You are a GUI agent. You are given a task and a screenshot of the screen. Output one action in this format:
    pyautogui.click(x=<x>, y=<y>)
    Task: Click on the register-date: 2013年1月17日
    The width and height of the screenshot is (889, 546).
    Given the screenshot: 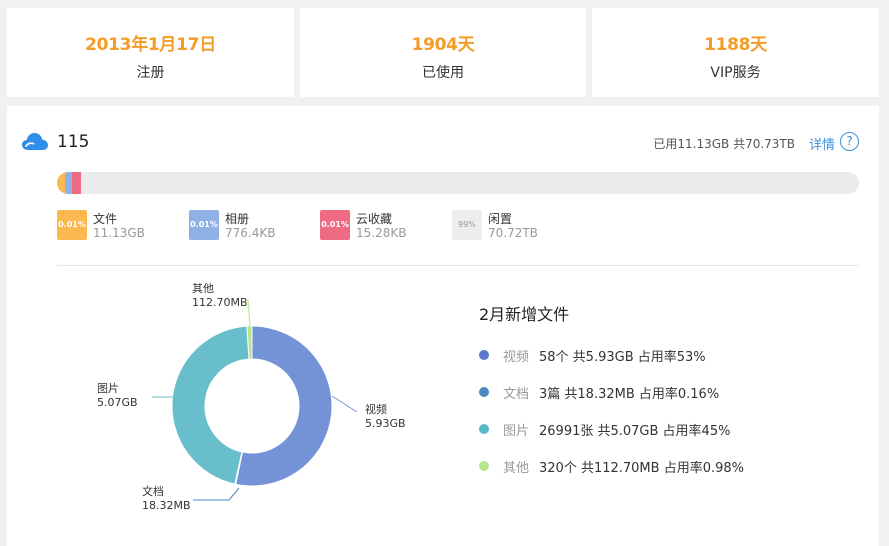 What is the action you would take?
    pyautogui.click(x=150, y=45)
    